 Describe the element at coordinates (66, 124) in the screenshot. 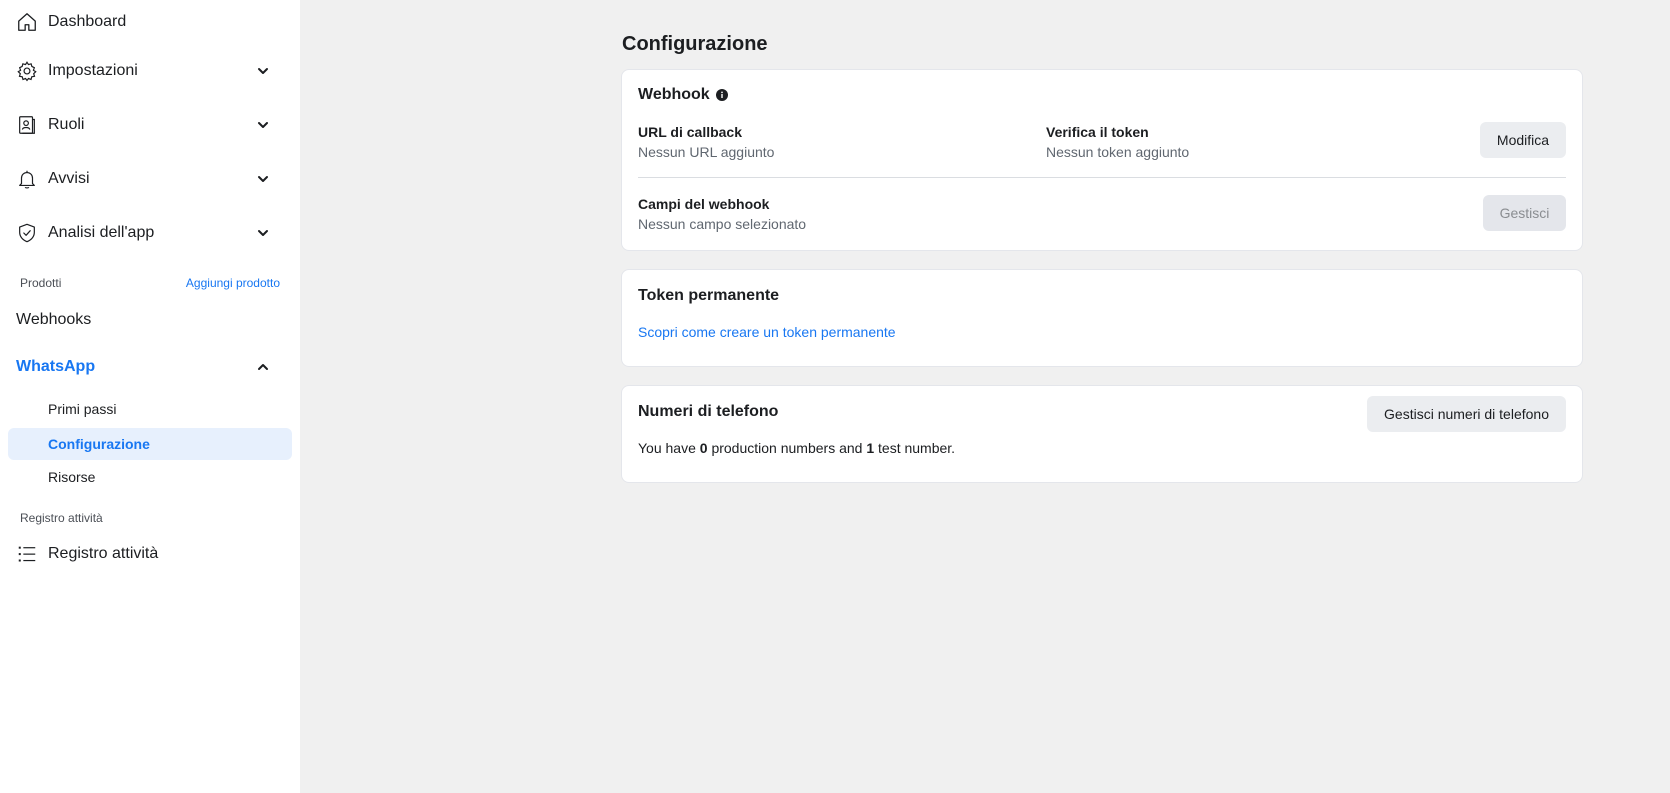

I see `sidebar-item-label: Ruoli` at that location.